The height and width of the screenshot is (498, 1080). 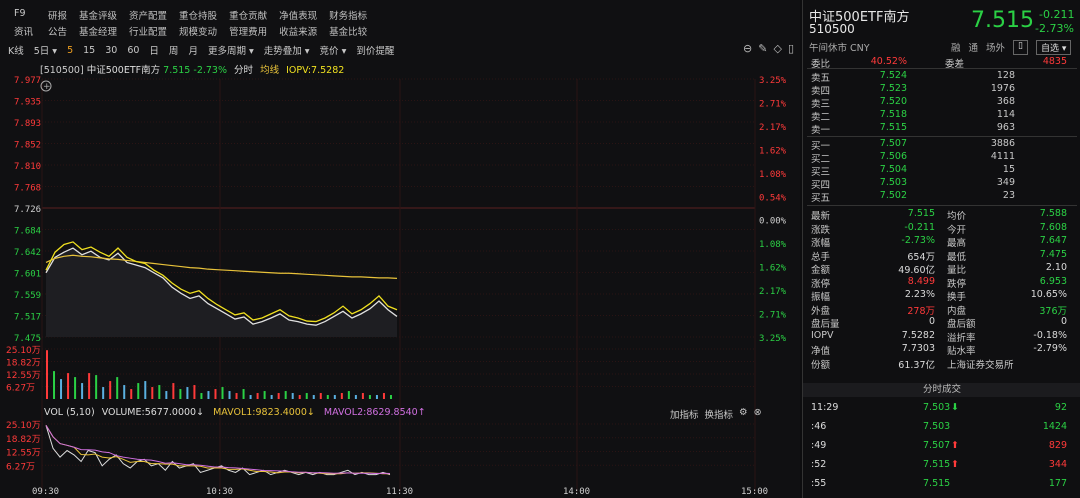 What do you see at coordinates (198, 16) in the screenshot?
I see `menu-item-3: 重仓持股` at bounding box center [198, 16].